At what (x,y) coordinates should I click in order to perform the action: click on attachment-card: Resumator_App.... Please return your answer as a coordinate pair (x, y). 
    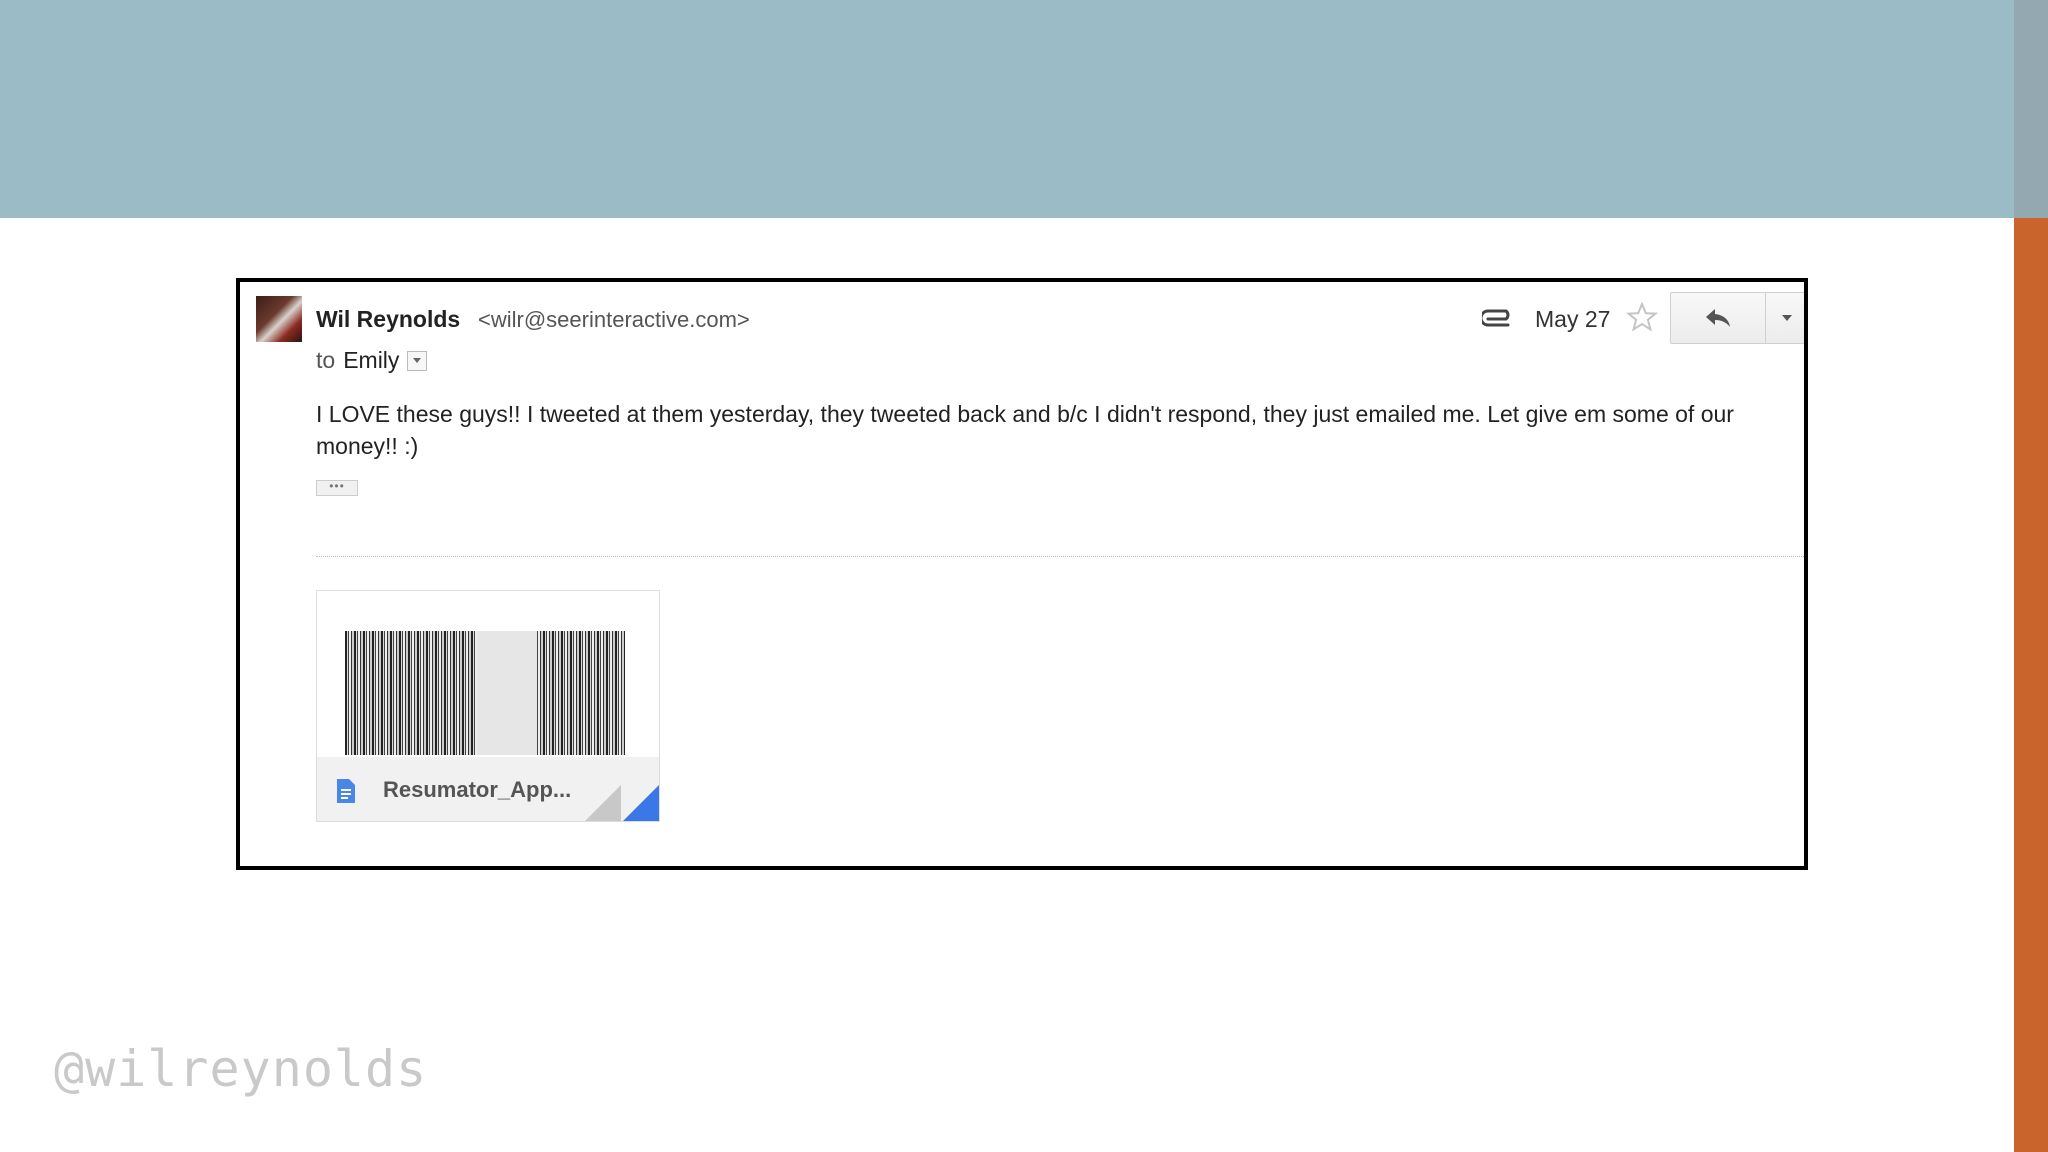
    Looking at the image, I should click on (488, 706).